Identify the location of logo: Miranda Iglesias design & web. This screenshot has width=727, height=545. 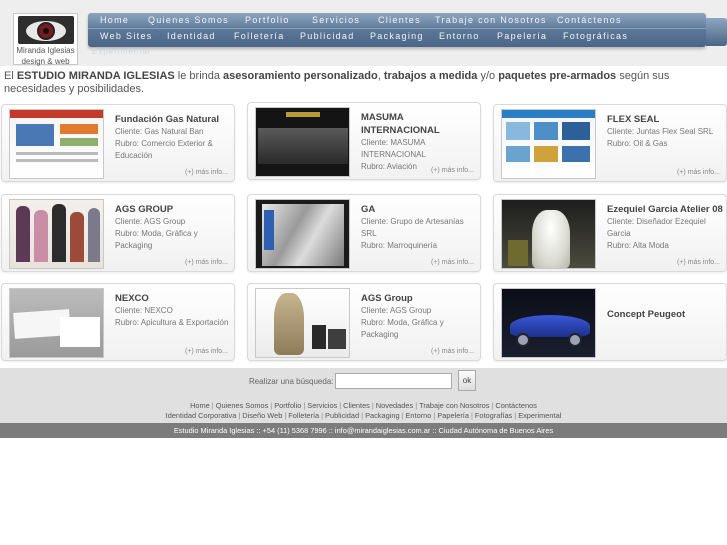
(45, 39).